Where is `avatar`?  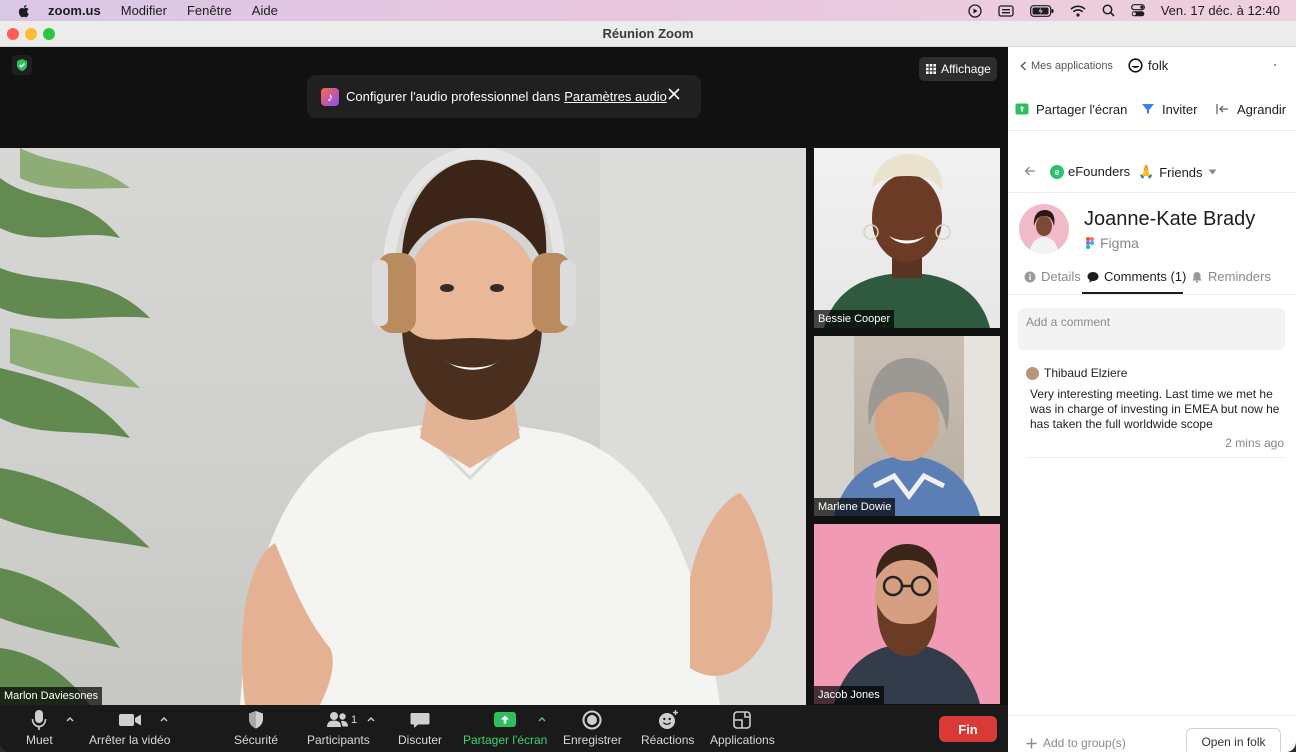 avatar is located at coordinates (1032, 373).